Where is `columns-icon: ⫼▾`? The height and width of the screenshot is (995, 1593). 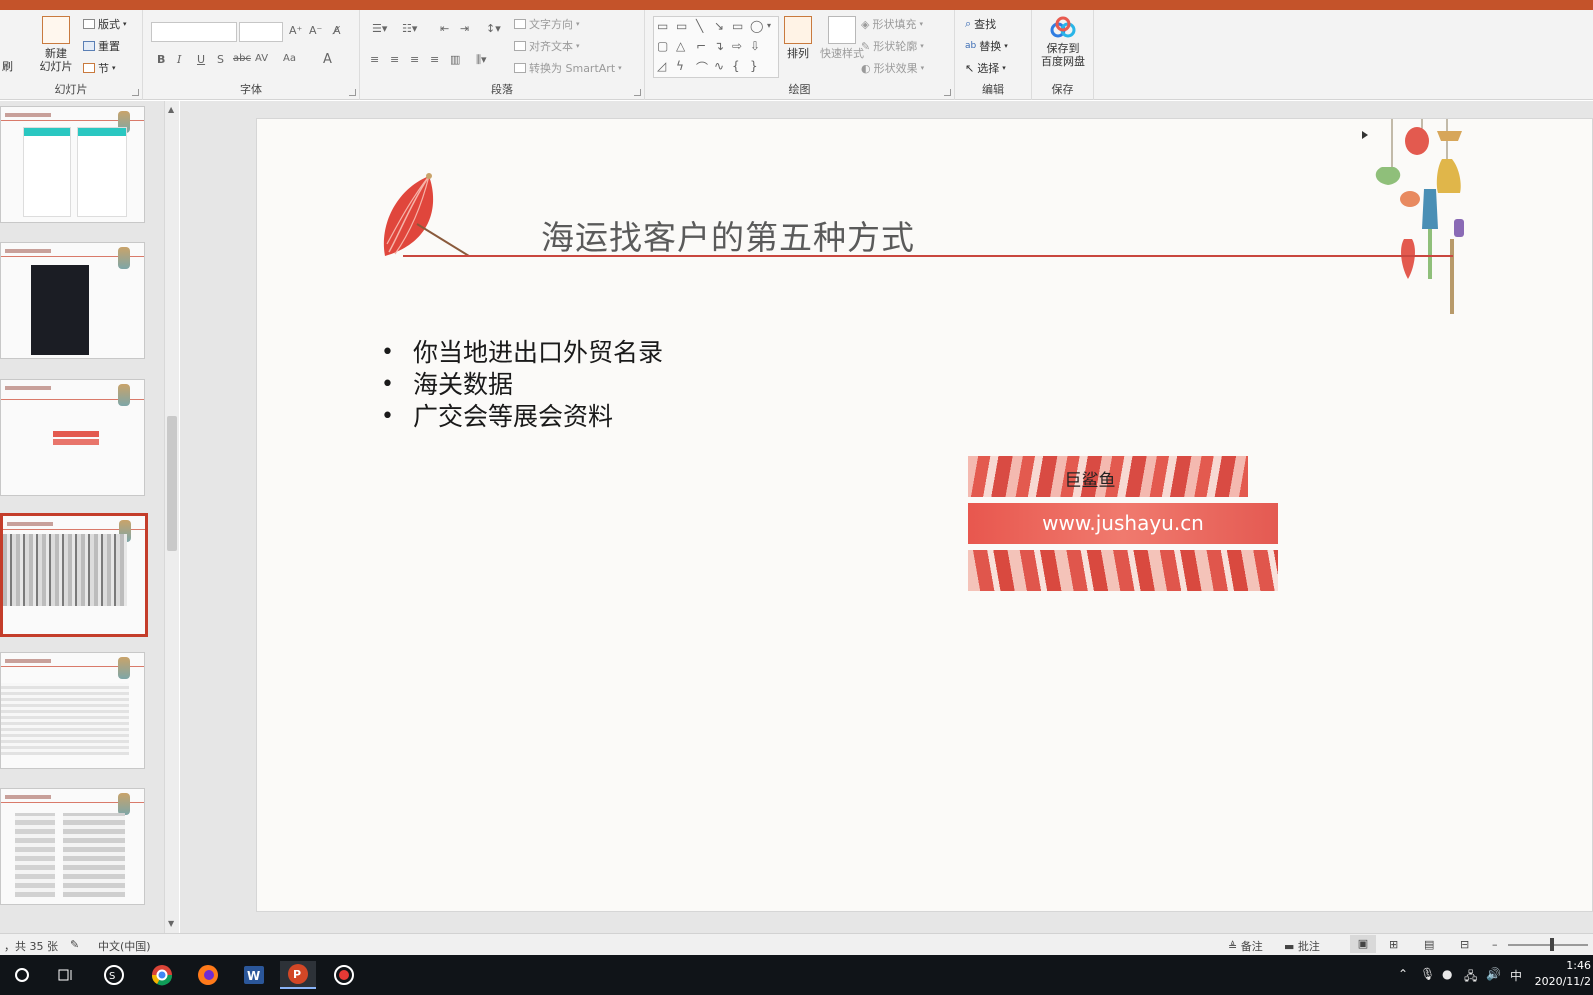 columns-icon: ⫼▾ is located at coordinates (481, 60).